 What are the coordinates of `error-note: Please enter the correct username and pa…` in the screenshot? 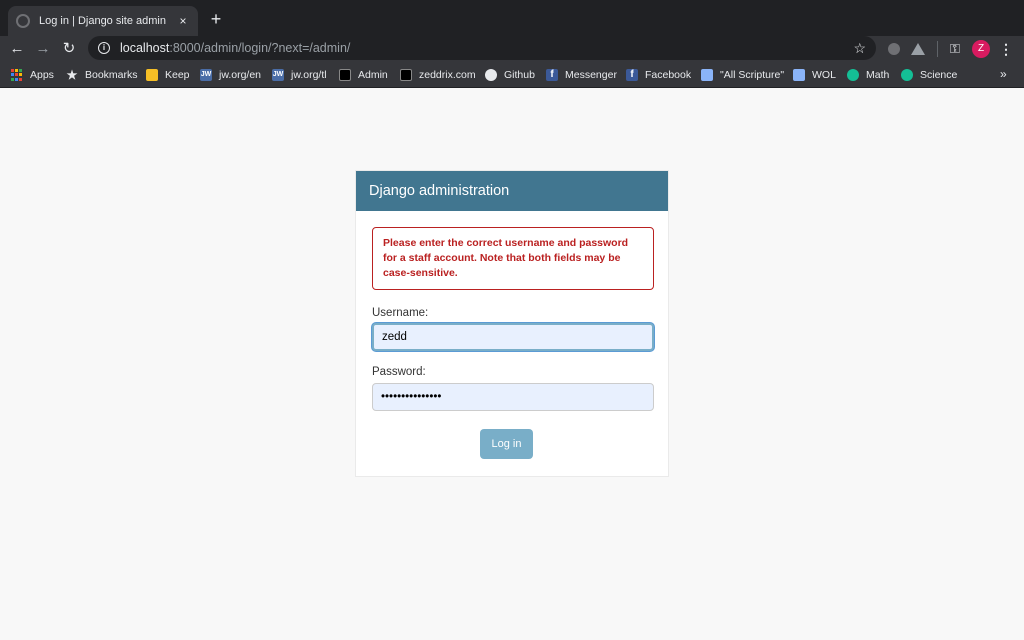 It's located at (513, 258).